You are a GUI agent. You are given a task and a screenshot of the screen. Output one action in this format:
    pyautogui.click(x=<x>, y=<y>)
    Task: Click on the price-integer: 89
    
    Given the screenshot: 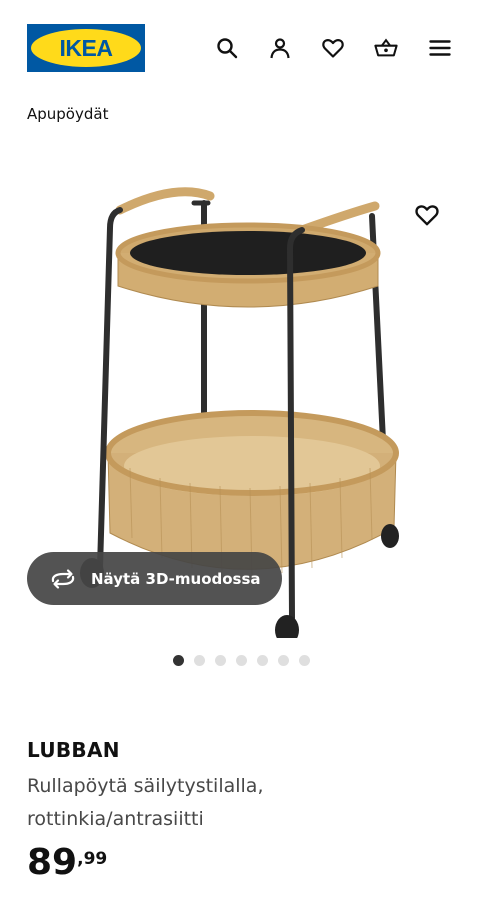 What is the action you would take?
    pyautogui.click(x=52, y=862)
    